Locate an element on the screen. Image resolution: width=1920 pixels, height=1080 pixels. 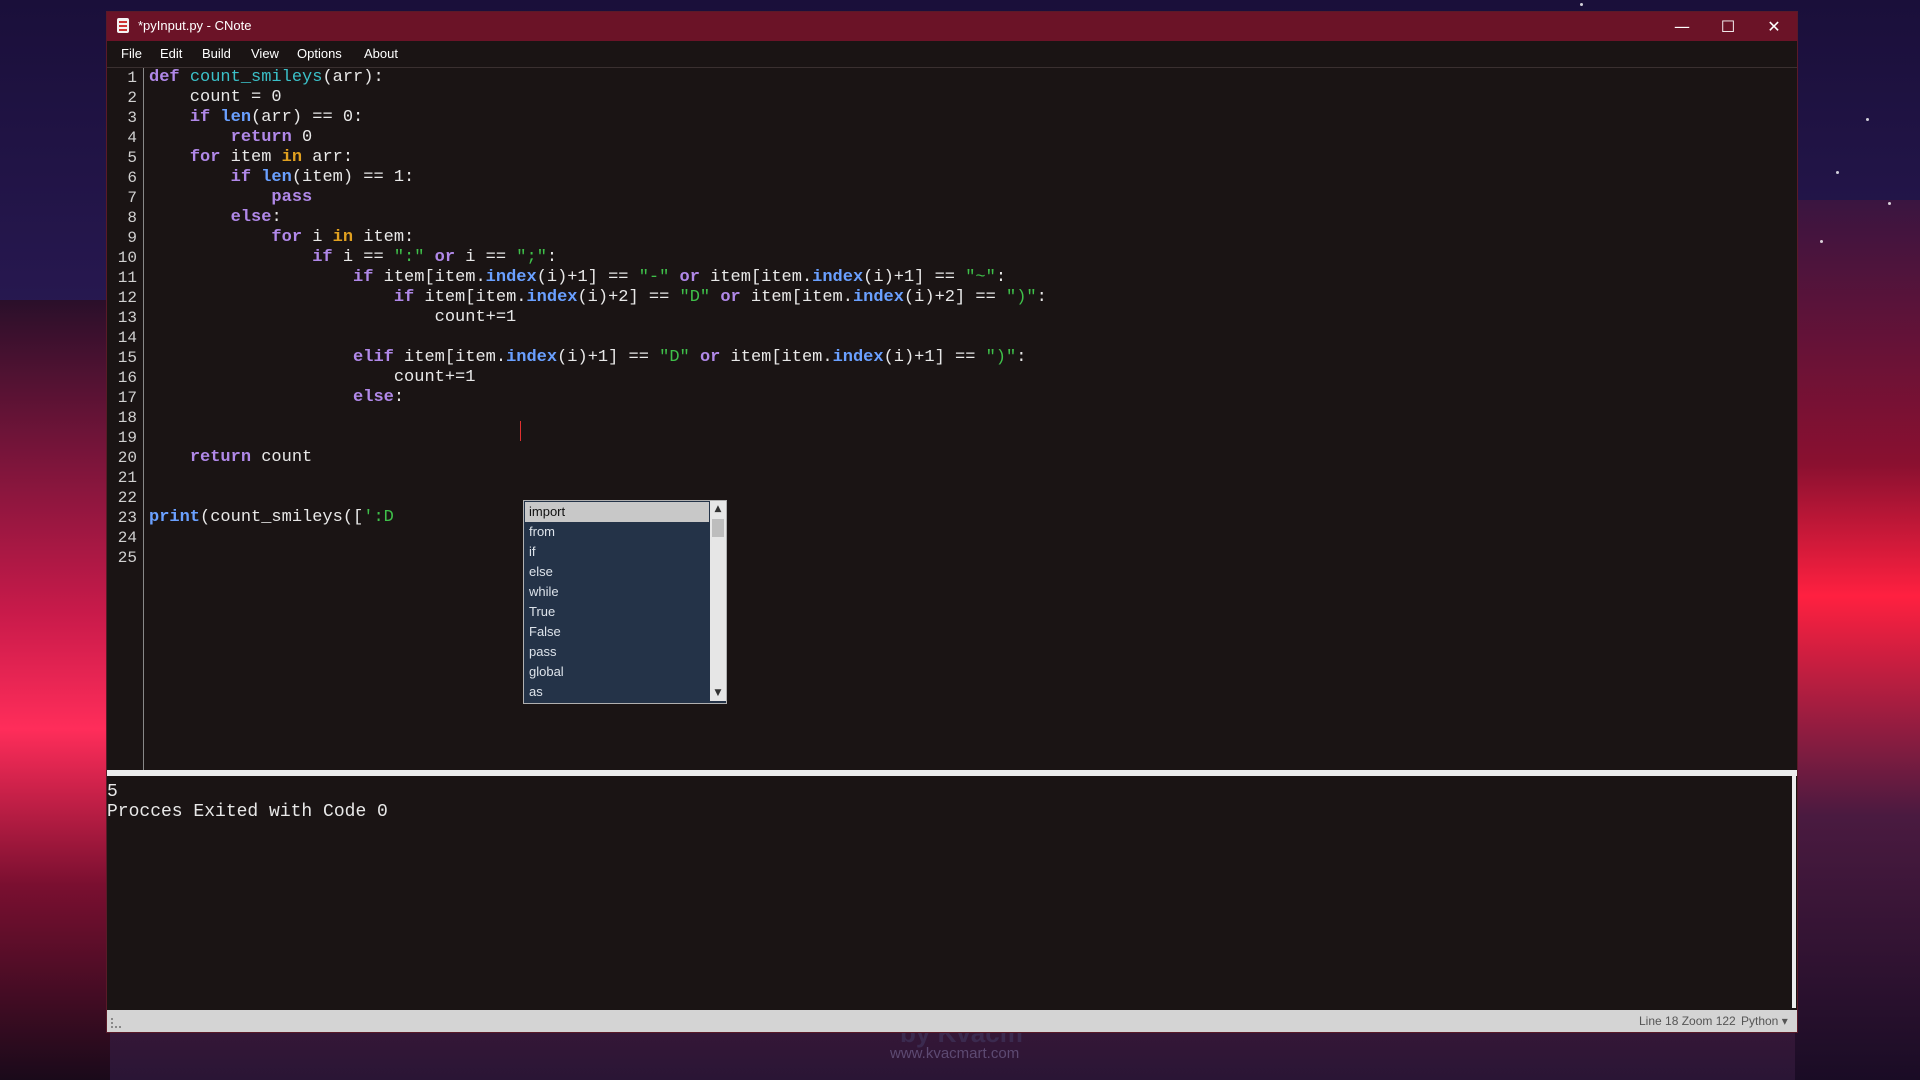
autocomplete-item: while is located at coordinates (617, 592).